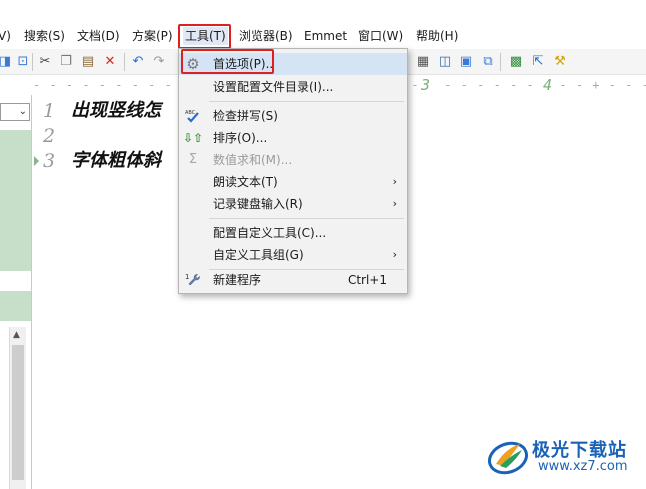 The image size is (646, 489). I want to click on line-number: 2, so click(49, 136).